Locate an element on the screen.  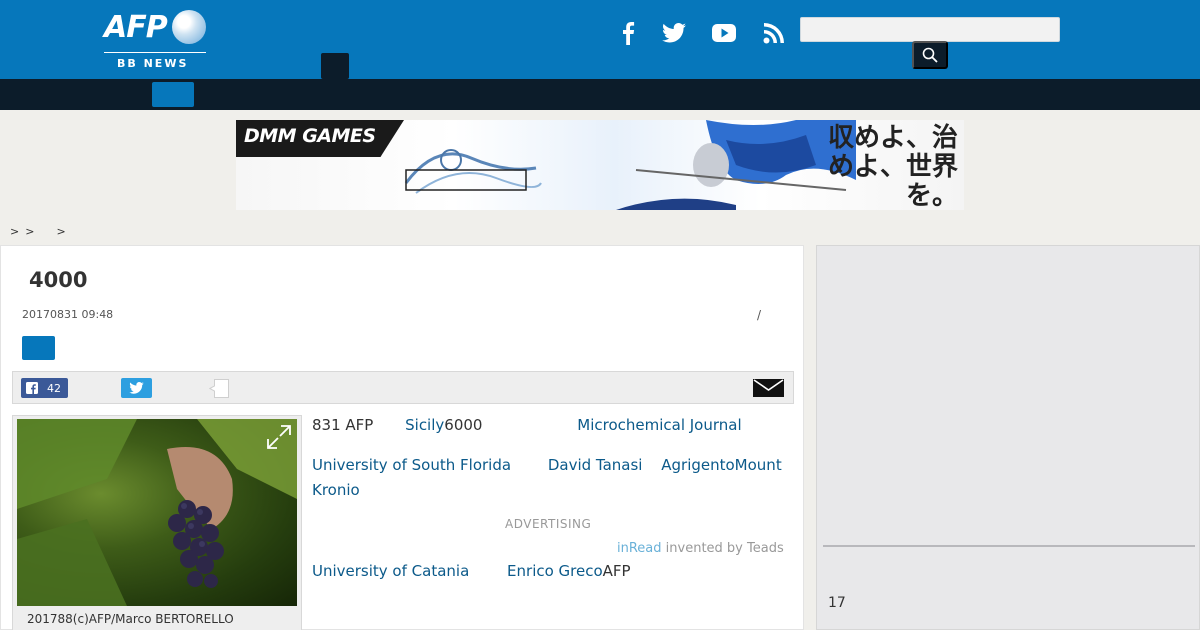
article-title: 4000 is located at coordinates (58, 280).